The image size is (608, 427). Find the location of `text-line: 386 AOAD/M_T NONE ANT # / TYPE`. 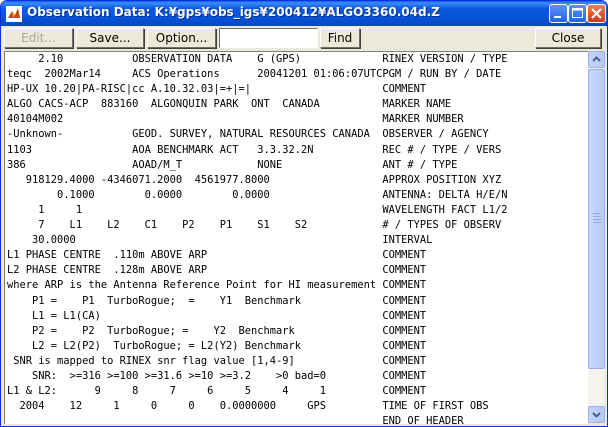

text-line: 386 AOAD/M_T NONE ANT # / TYPE is located at coordinates (232, 164).